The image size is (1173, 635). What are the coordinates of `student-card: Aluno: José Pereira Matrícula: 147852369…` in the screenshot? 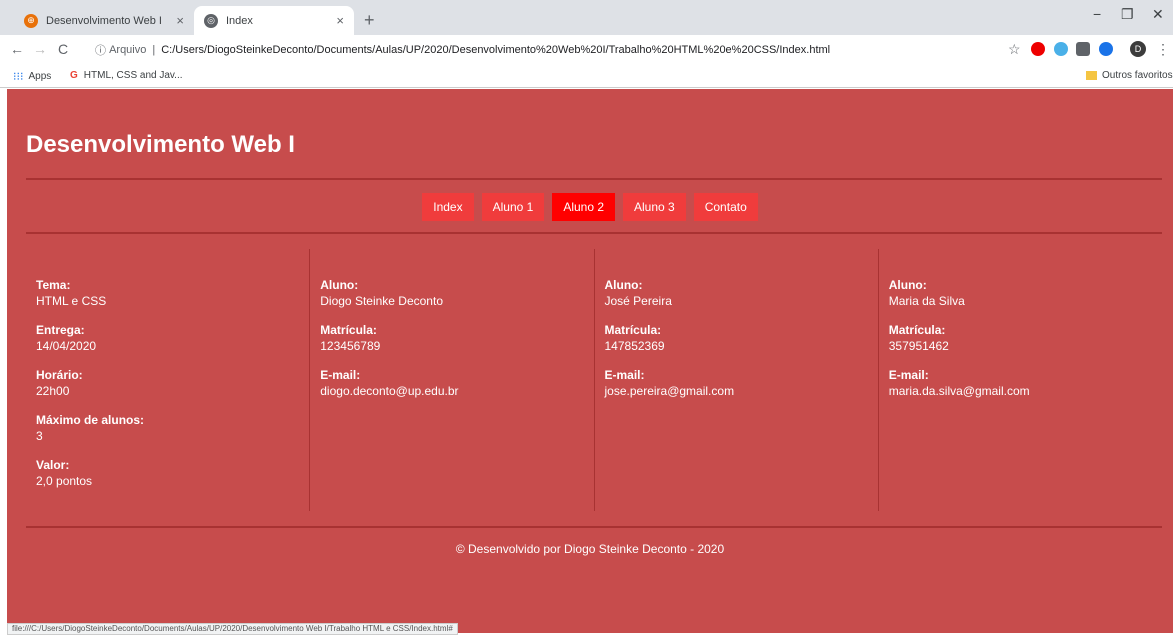 It's located at (737, 380).